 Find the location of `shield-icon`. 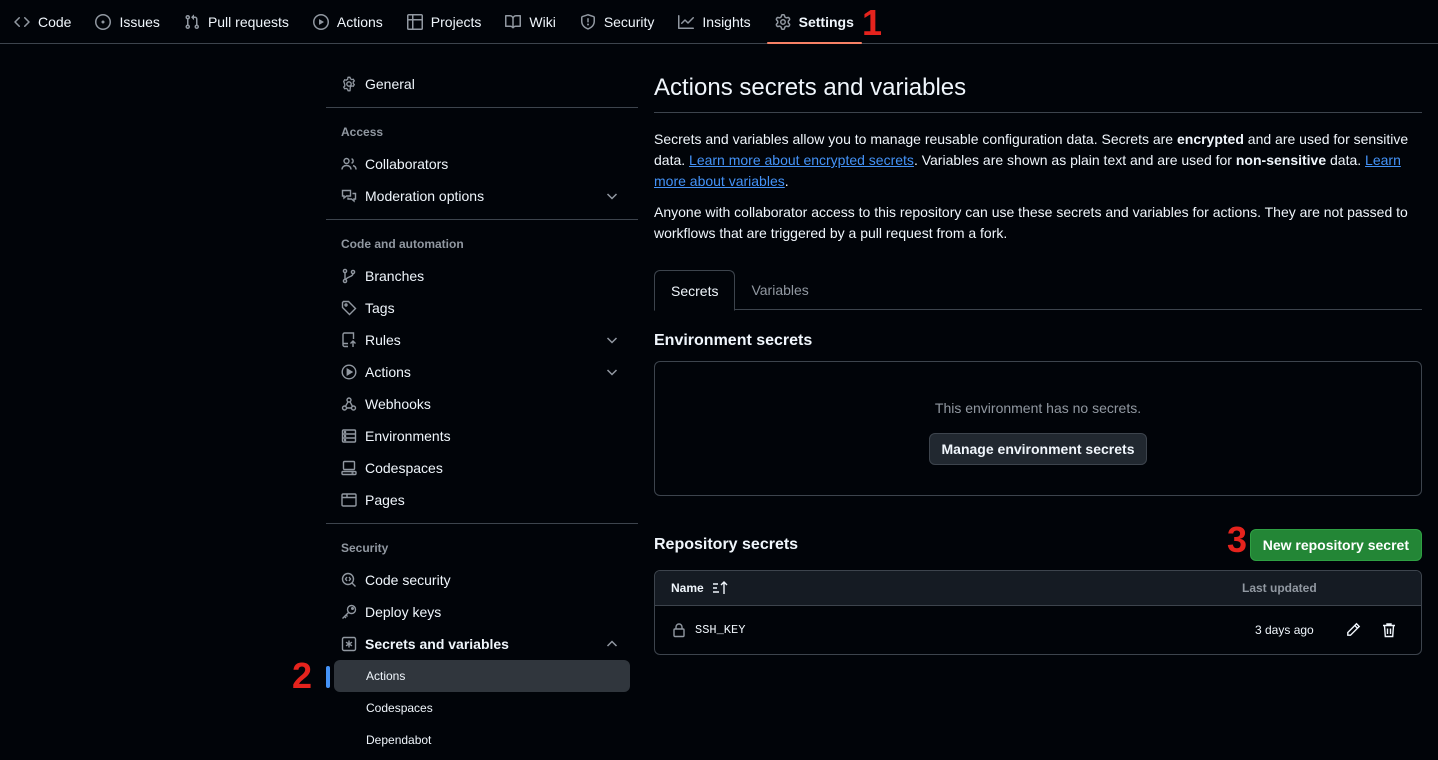

shield-icon is located at coordinates (587, 21).